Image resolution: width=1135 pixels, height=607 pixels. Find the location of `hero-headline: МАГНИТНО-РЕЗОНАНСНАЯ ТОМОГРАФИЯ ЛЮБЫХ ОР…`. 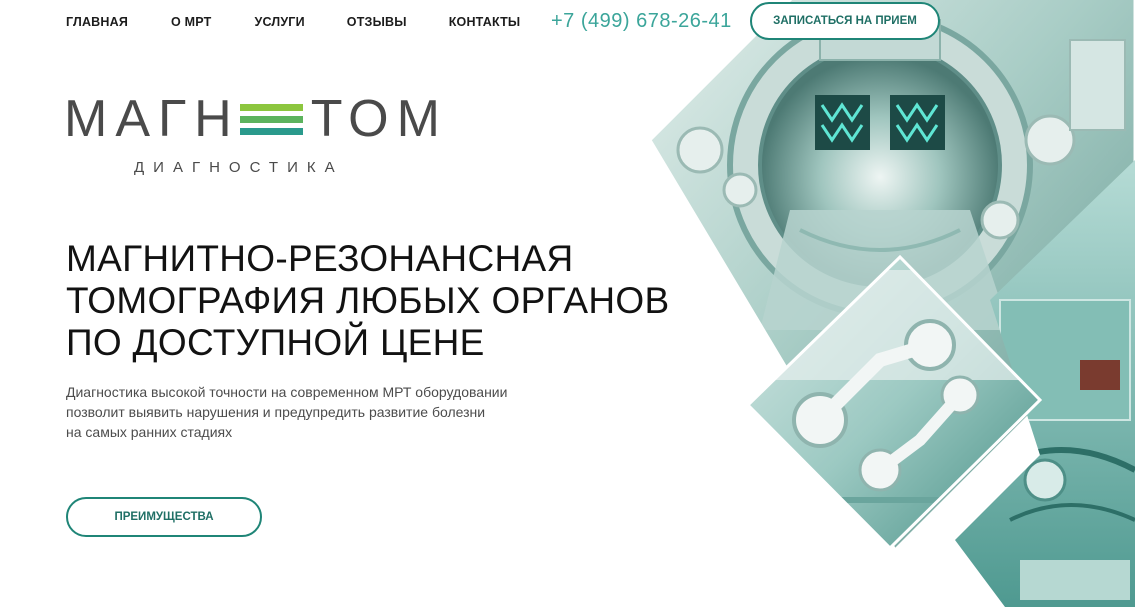

hero-headline: МАГНИТНО-РЕЗОНАНСНАЯ ТОМОГРАФИЯ ЛЮБЫХ ОР… is located at coordinates (386, 301).